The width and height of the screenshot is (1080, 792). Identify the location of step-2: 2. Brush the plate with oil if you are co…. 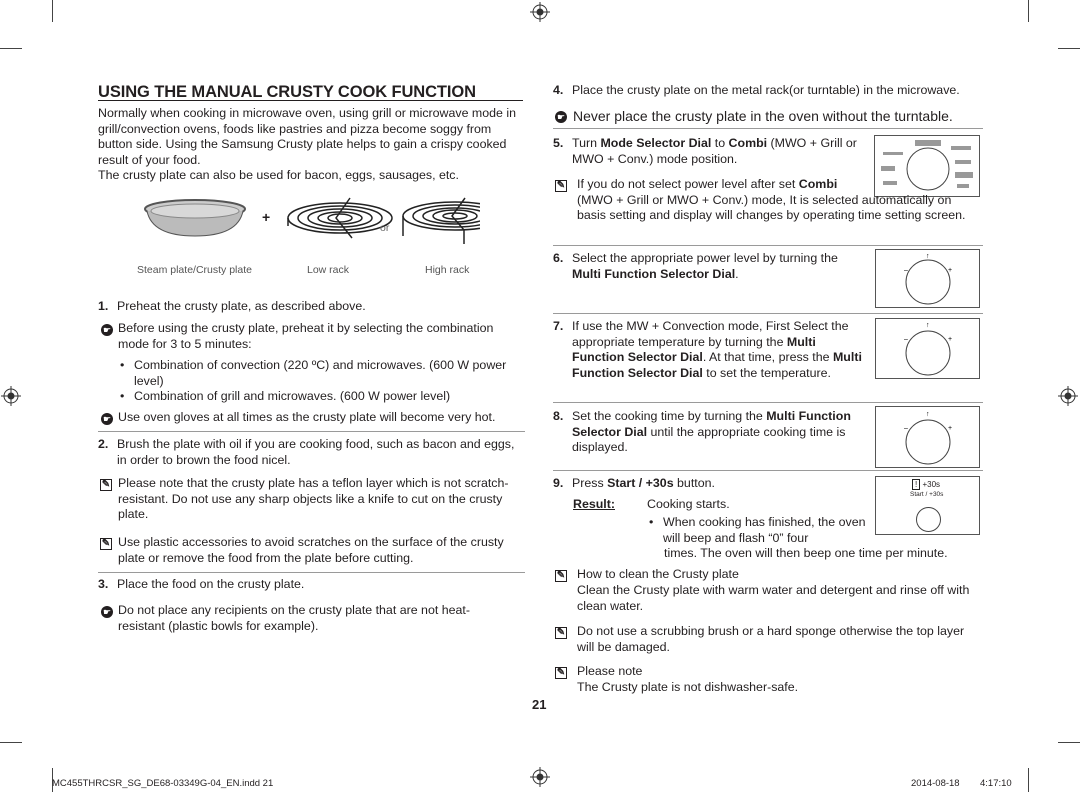
(306, 452).